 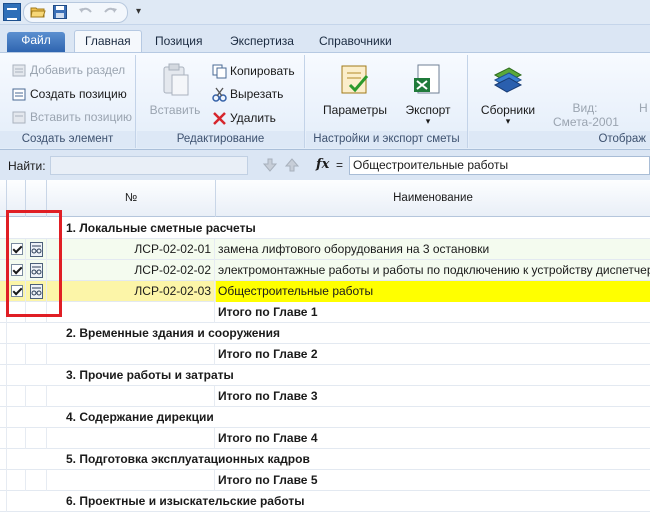 What do you see at coordinates (559, 139) in the screenshot?
I see `display-group-label: Отображ` at bounding box center [559, 139].